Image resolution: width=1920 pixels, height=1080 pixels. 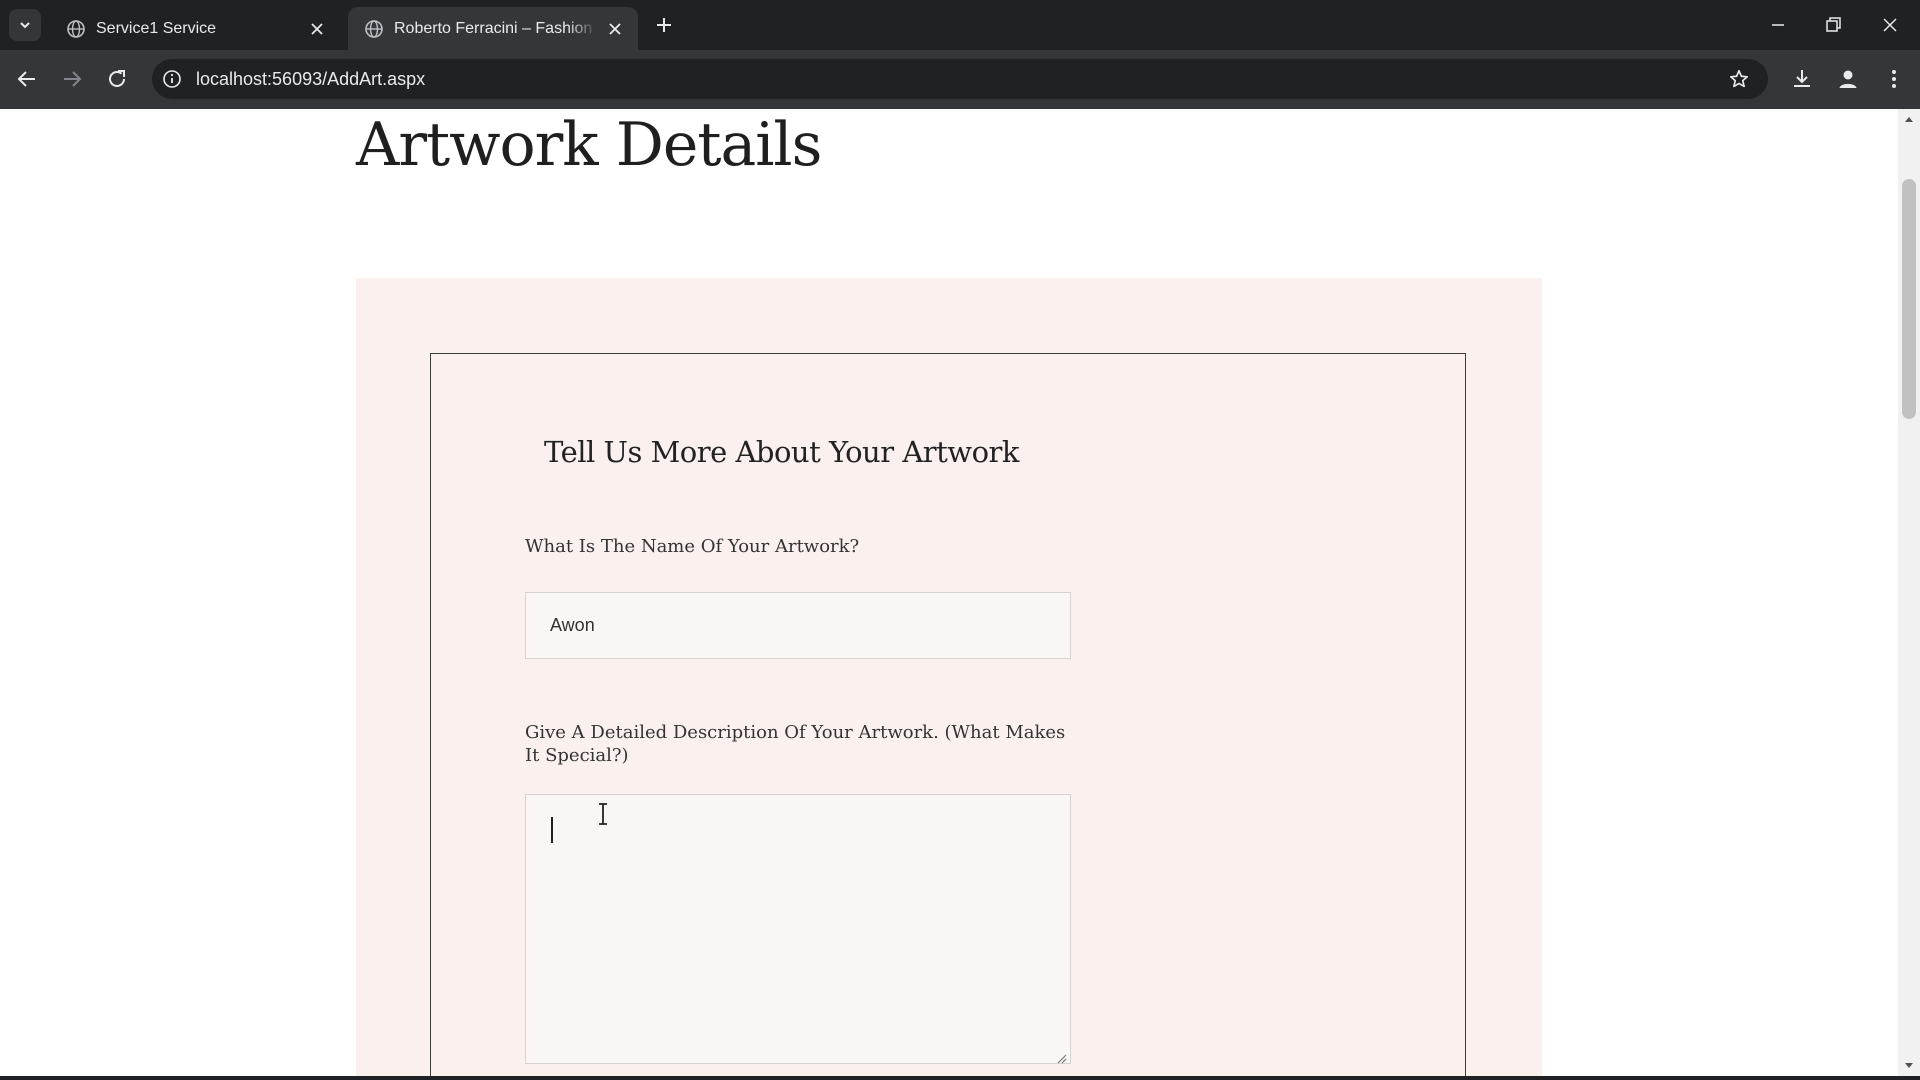 What do you see at coordinates (1909, 299) in the screenshot?
I see `scroll-thumb` at bounding box center [1909, 299].